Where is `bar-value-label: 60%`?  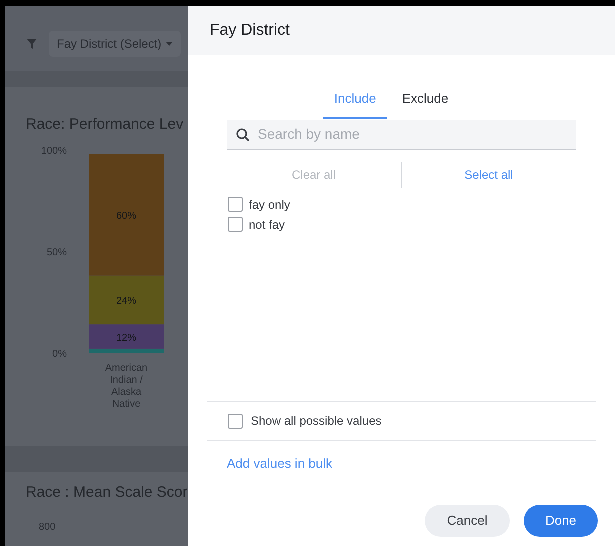 bar-value-label: 60% is located at coordinates (126, 216).